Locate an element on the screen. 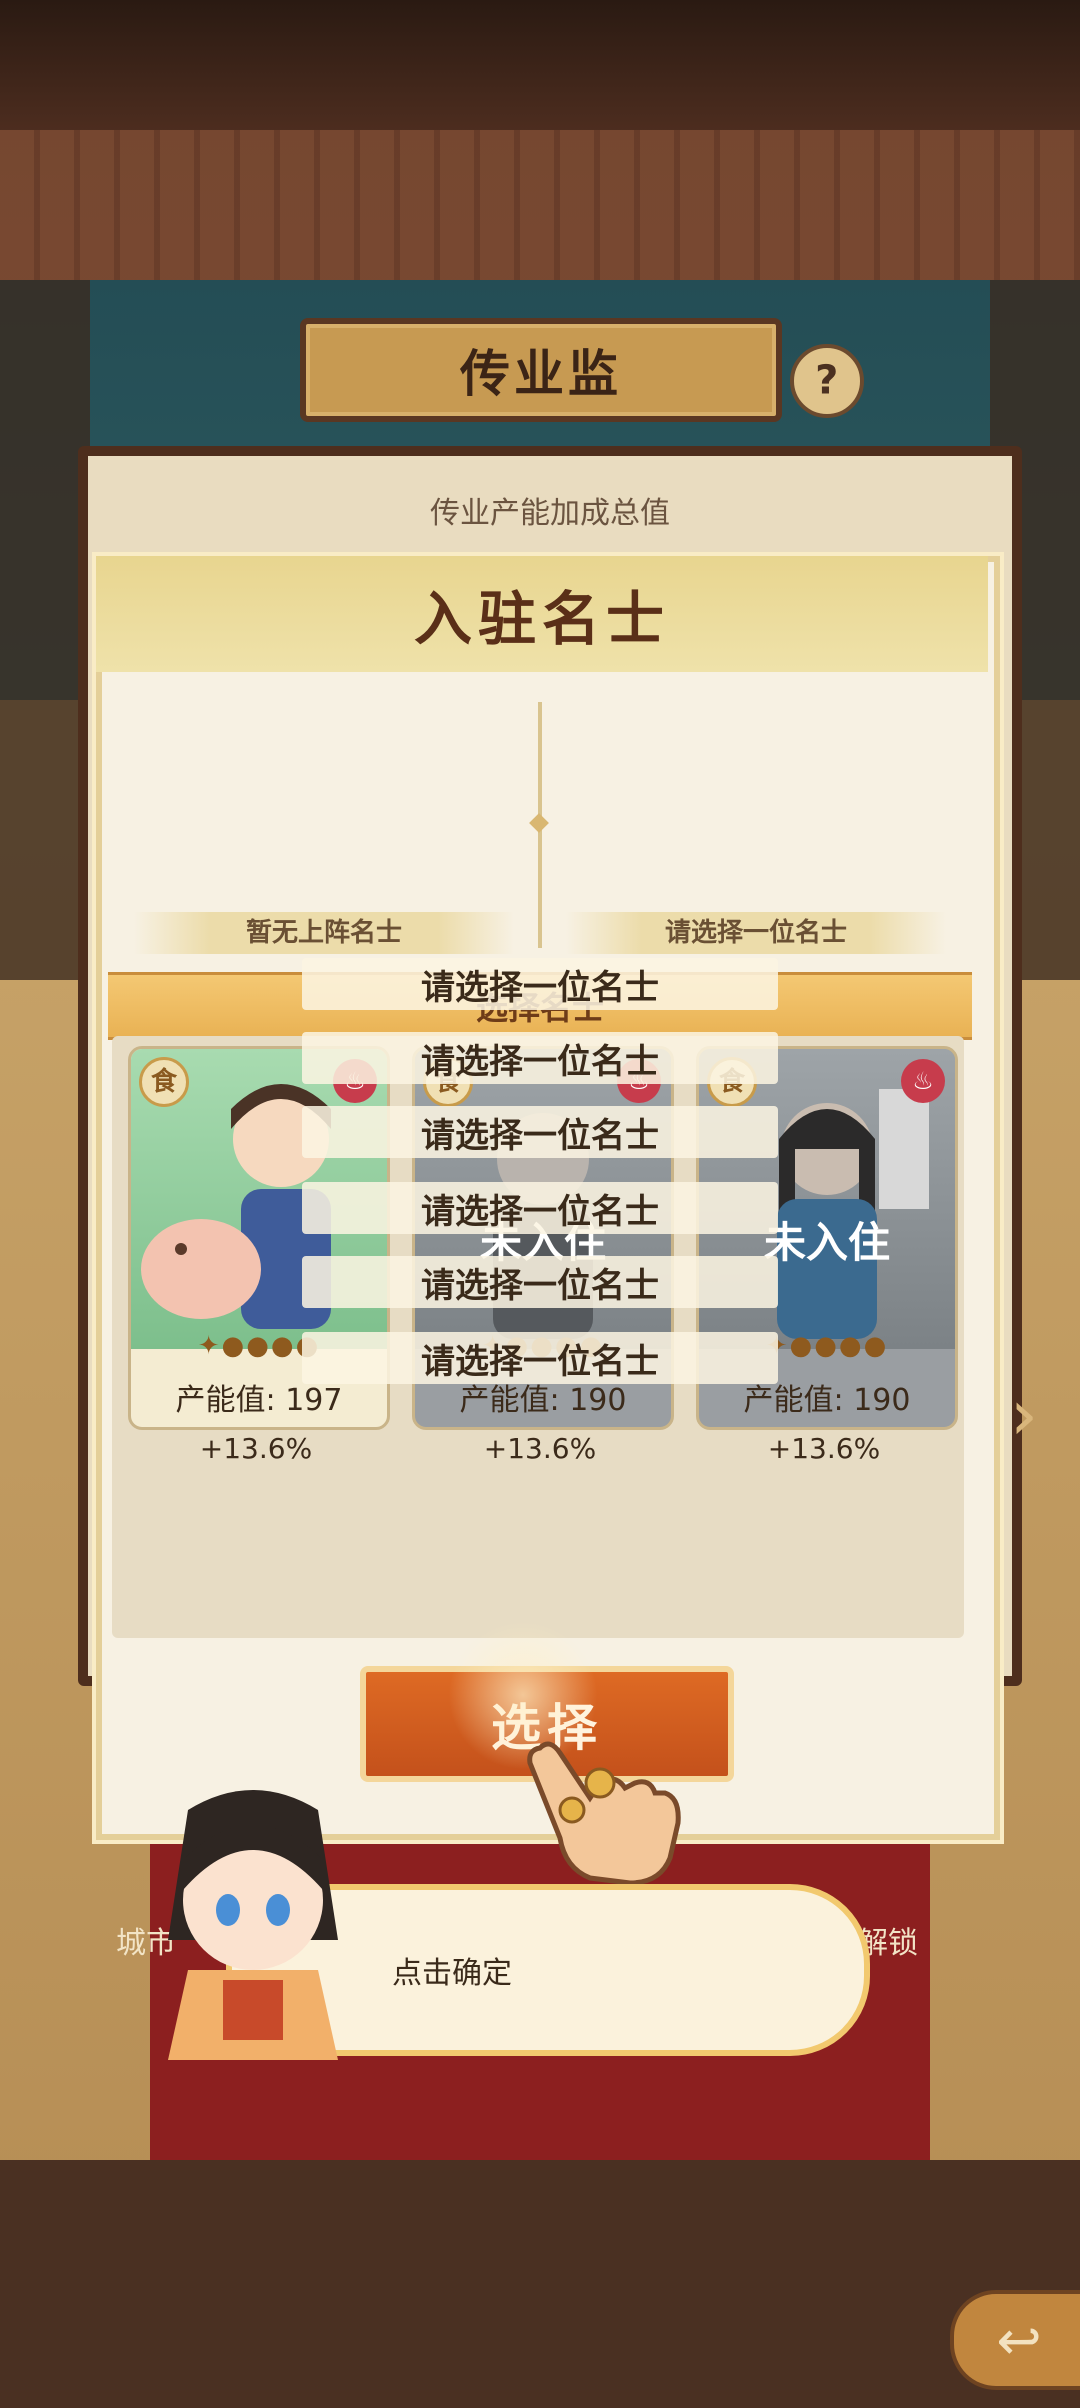 The height and width of the screenshot is (2408, 1080). back-arrow-icon: ↩ is located at coordinates (1019, 2340).